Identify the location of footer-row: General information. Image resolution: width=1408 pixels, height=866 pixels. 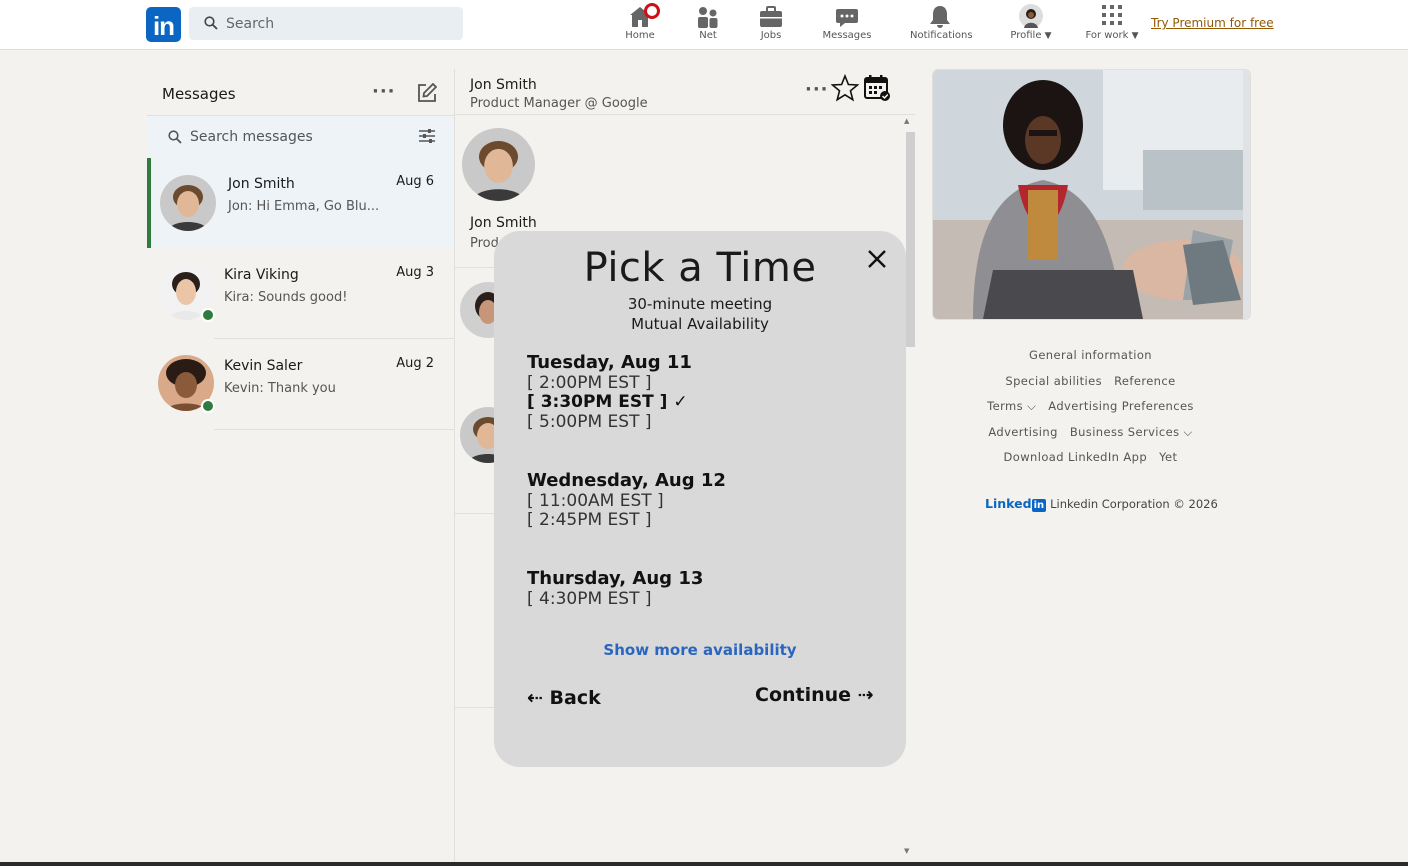
(1090, 355).